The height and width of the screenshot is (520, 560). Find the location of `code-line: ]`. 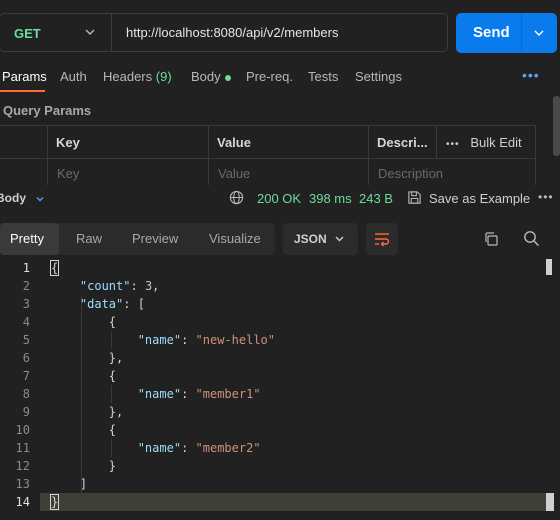

code-line: ] is located at coordinates (69, 484).